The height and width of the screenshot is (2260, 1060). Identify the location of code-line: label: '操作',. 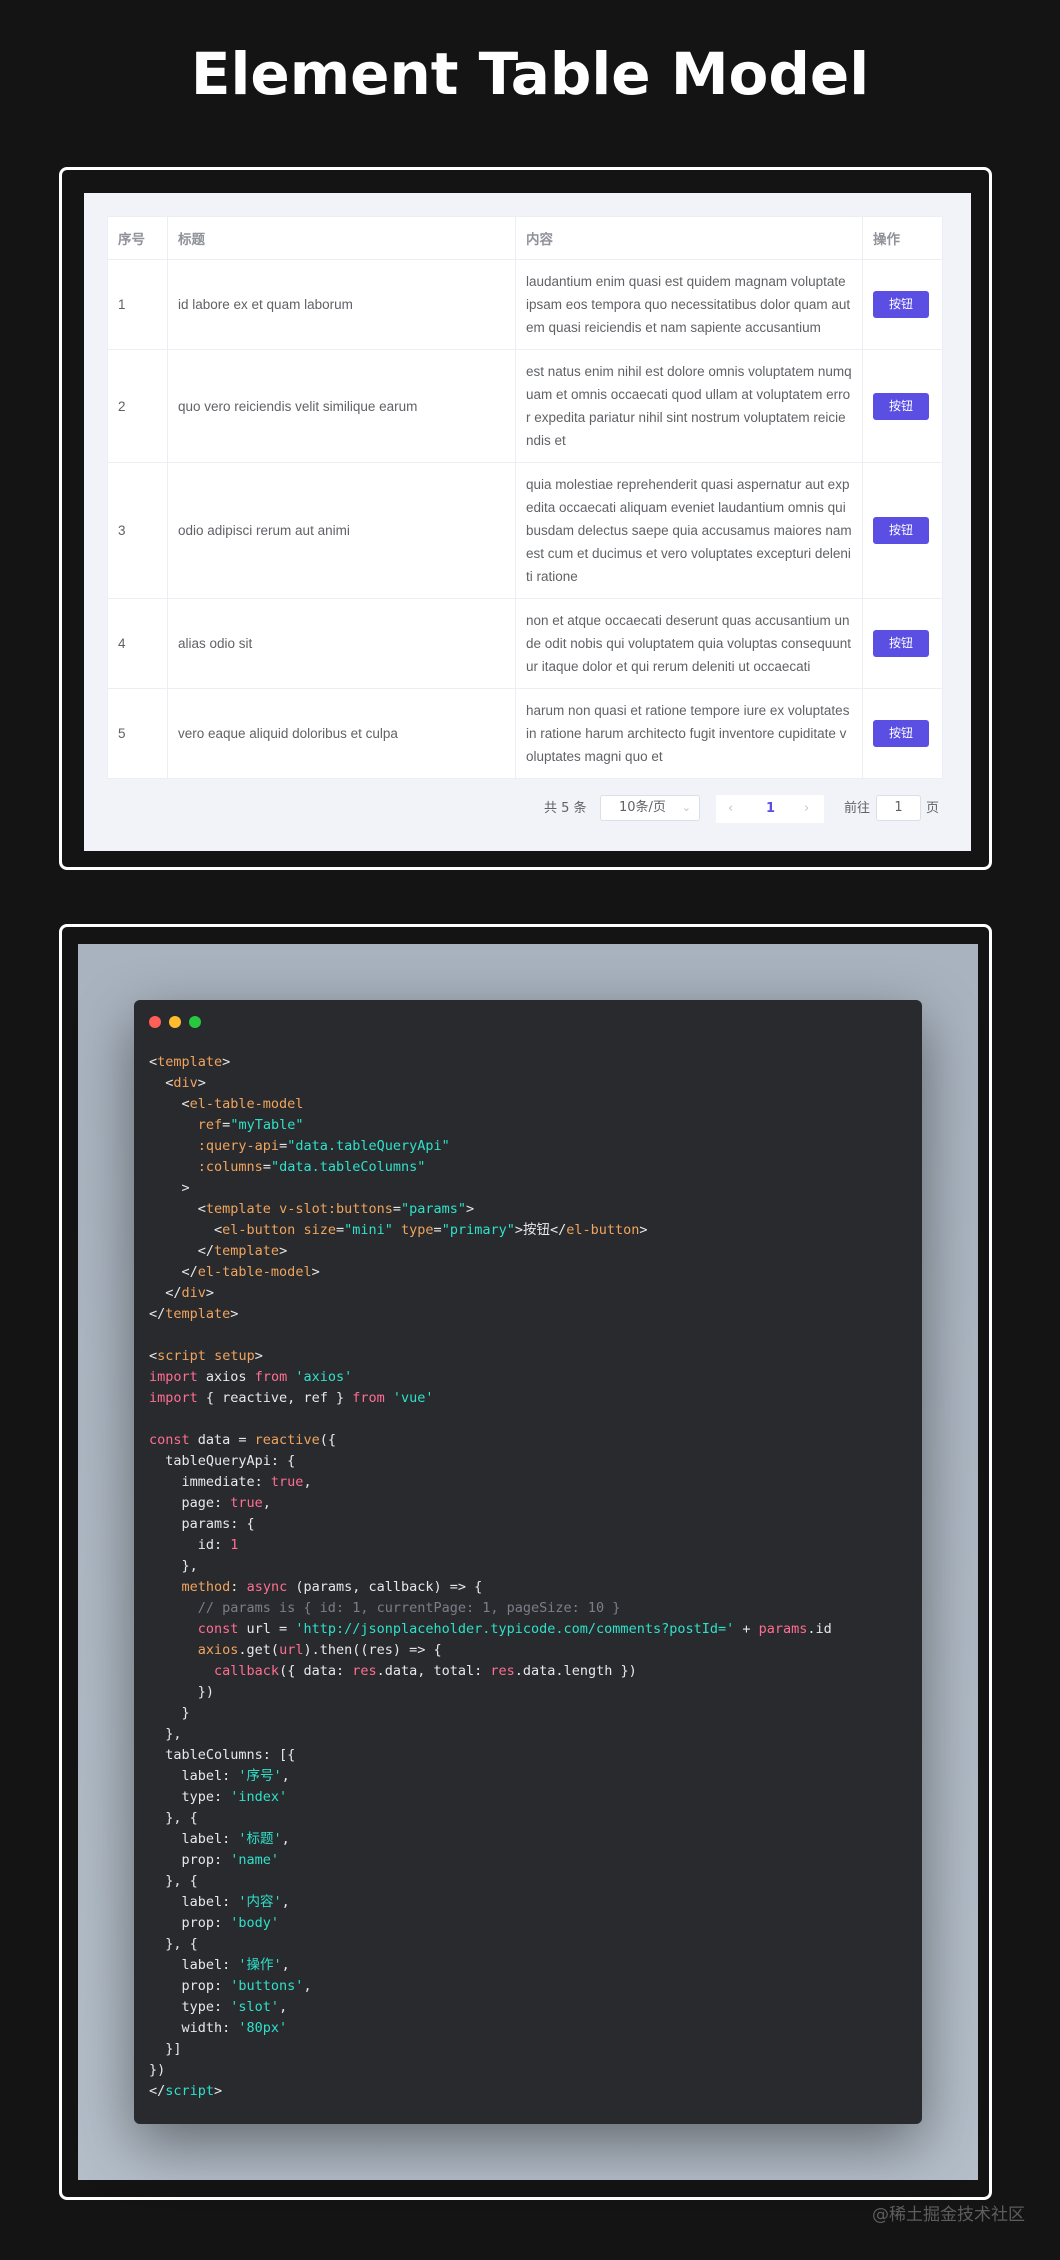
(219, 1965).